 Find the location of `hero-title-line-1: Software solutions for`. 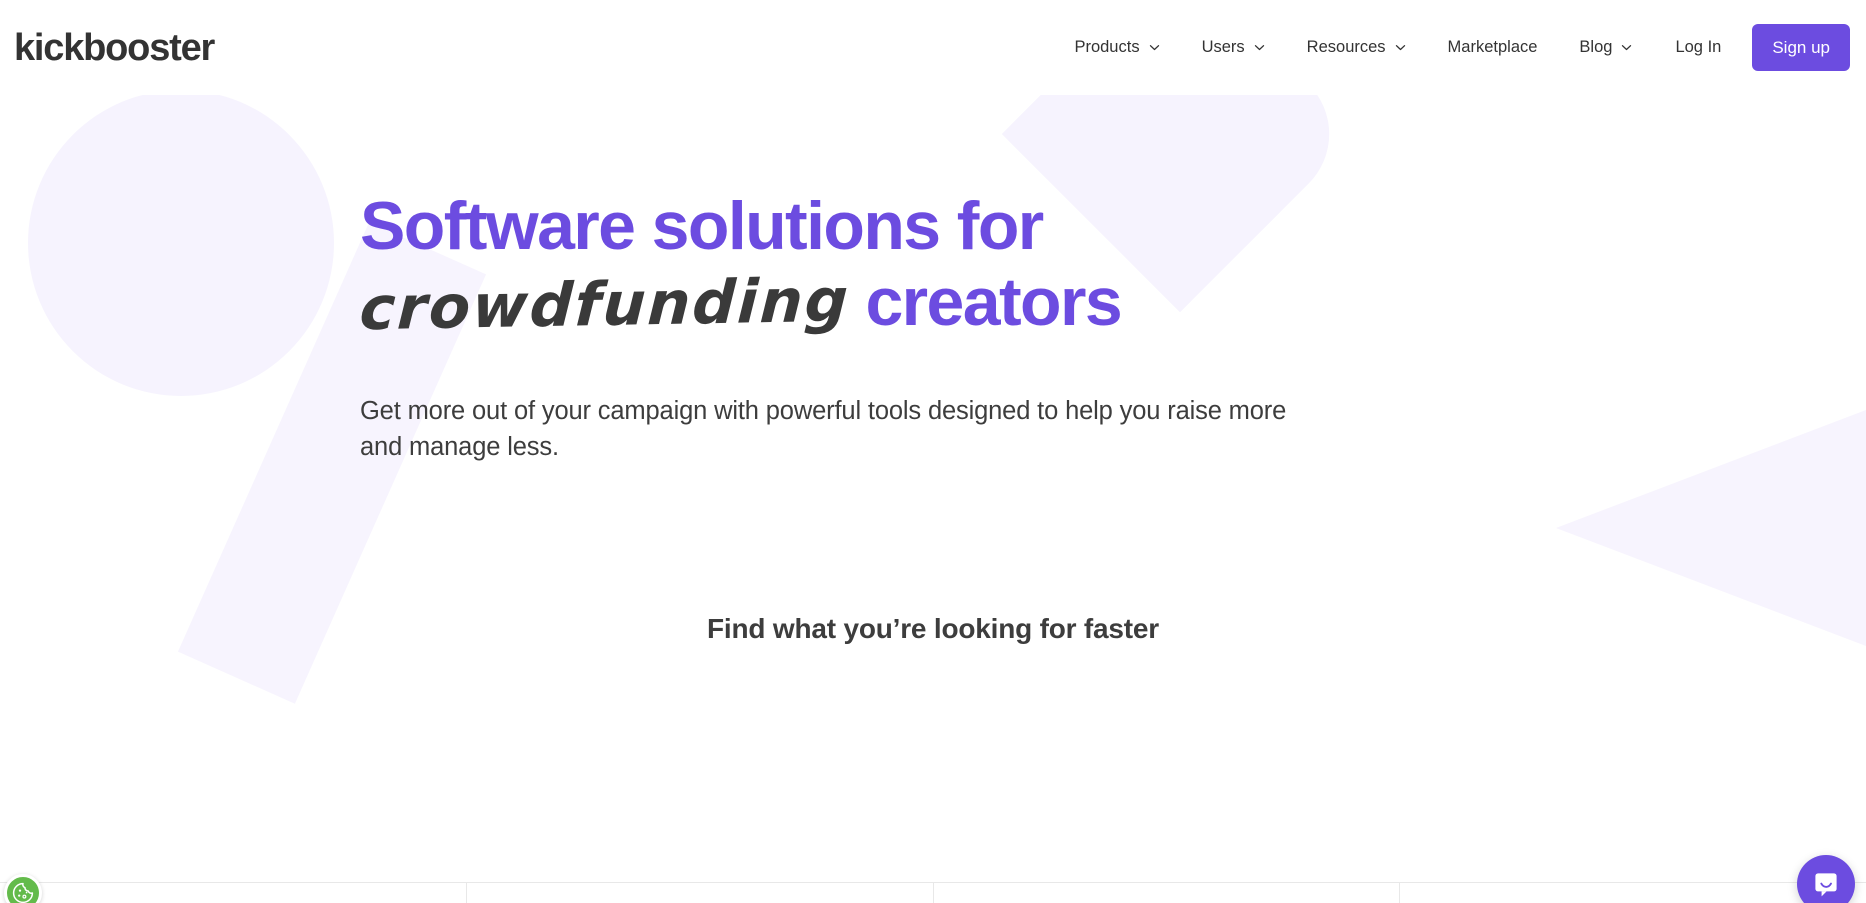

hero-title-line-1: Software solutions for is located at coordinates (702, 226).